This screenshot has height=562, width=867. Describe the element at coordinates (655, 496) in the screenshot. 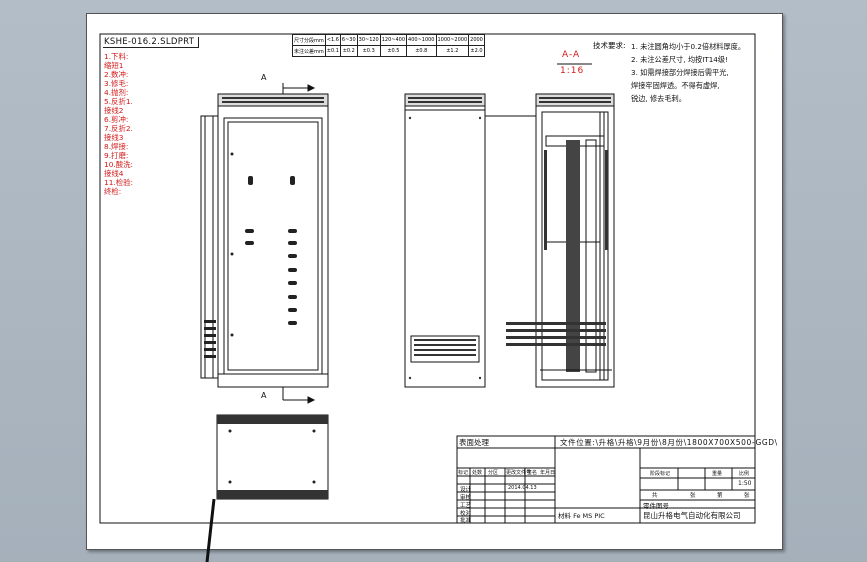

I see `sheet-info: 共` at that location.